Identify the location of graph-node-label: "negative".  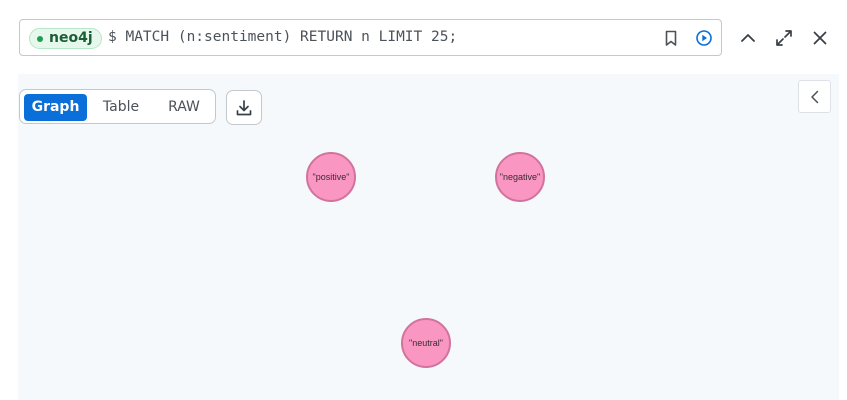
(520, 177).